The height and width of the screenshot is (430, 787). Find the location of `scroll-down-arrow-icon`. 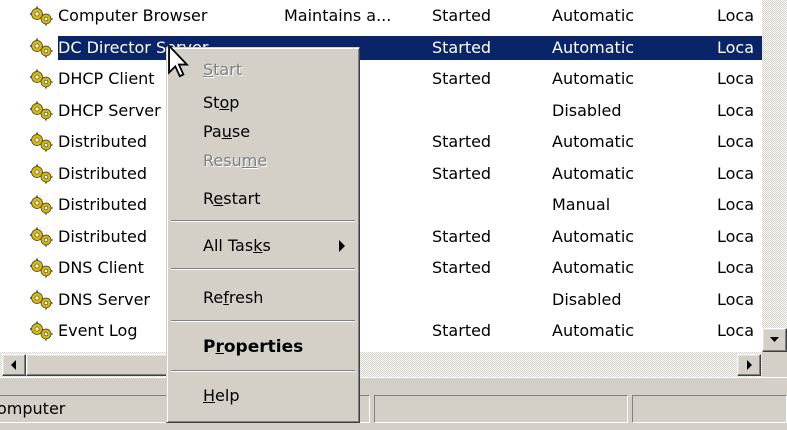

scroll-down-arrow-icon is located at coordinates (774, 339).